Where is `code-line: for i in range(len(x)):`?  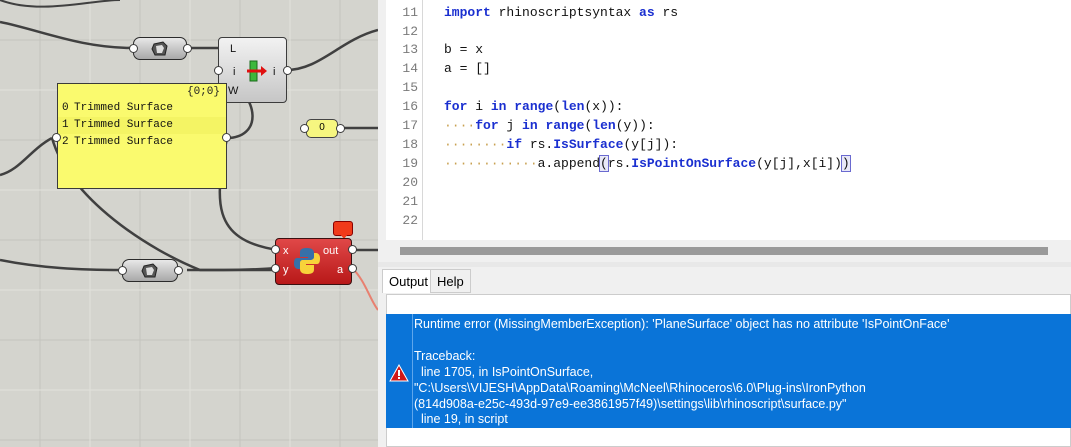 code-line: for i in range(len(x)): is located at coordinates (533, 106).